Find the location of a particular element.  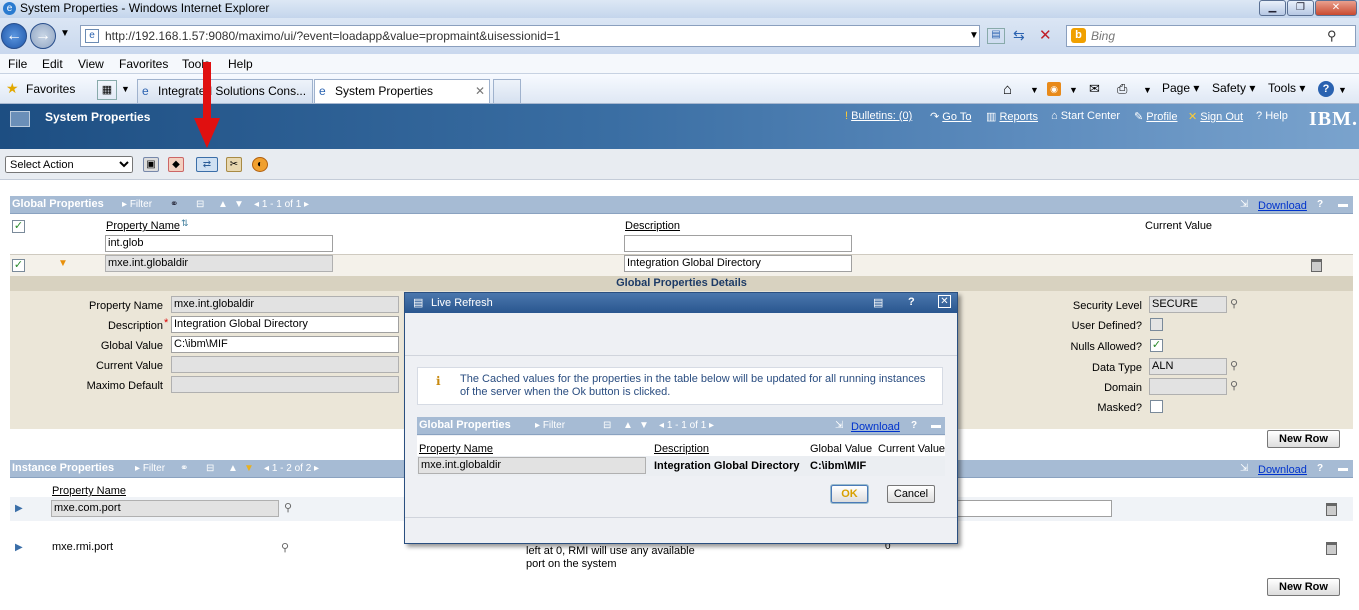

page-up-icon: ▲ is located at coordinates (223, 204).